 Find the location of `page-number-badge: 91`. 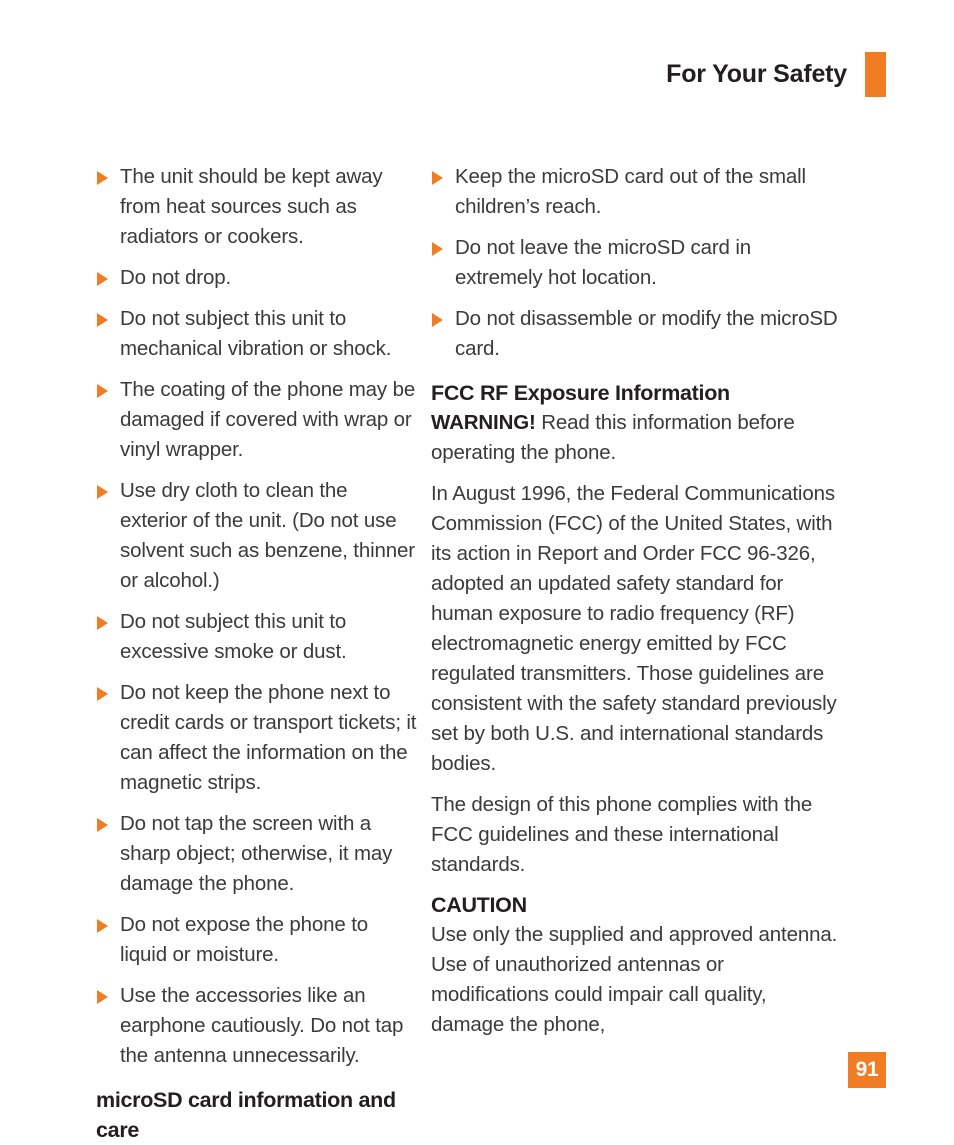

page-number-badge: 91 is located at coordinates (867, 1070).